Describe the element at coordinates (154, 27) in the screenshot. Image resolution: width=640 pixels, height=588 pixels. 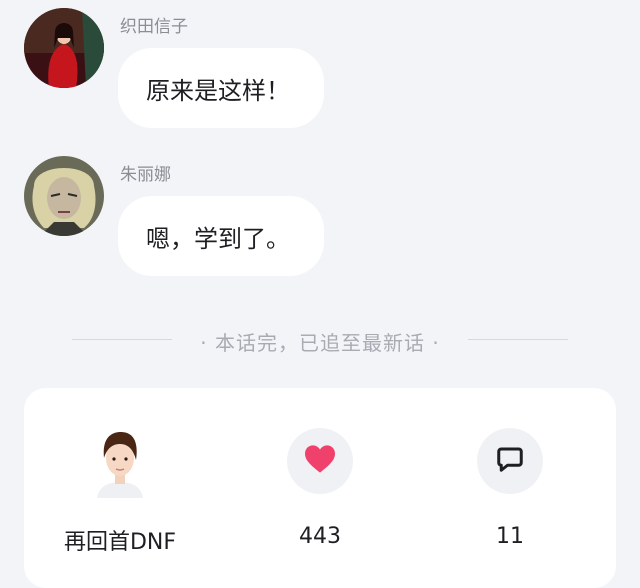
I see `sender-name: 织田信子` at that location.